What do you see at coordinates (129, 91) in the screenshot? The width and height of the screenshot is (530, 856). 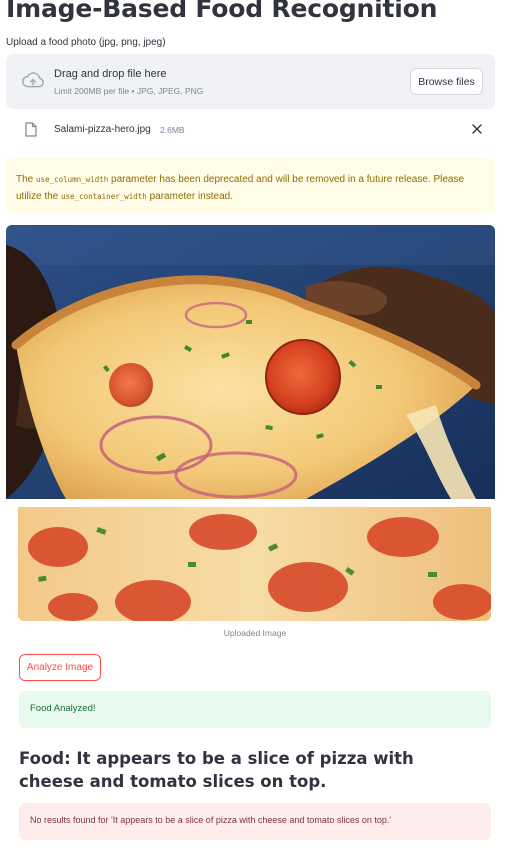 I see `dropzone-limit-text: Limit 200MB per file • JPG, JPEG, PNG` at bounding box center [129, 91].